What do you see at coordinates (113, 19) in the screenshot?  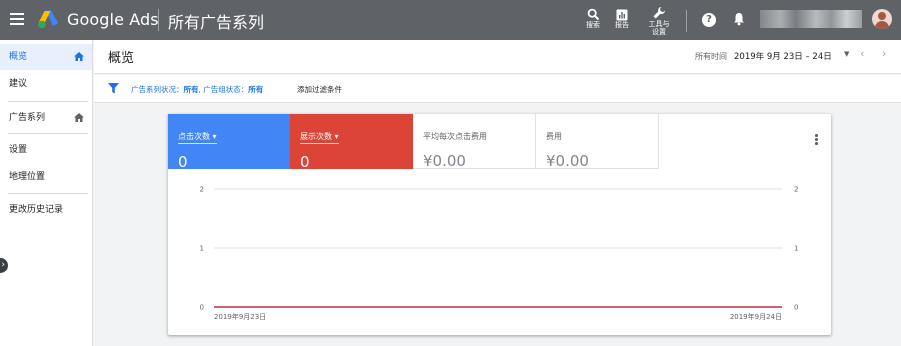 I see `brand-name: Google Ads` at bounding box center [113, 19].